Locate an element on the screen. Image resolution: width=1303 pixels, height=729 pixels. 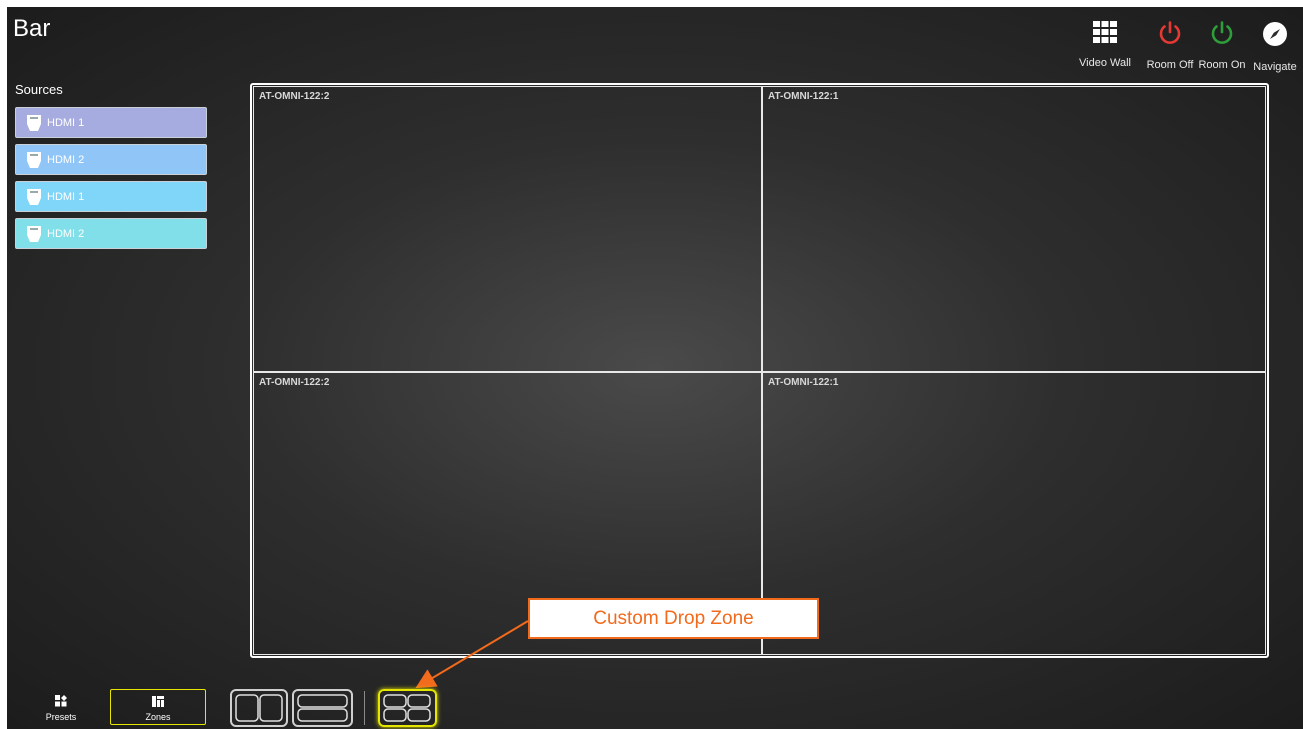
video-wall-button: Video Wall is located at coordinates (1105, 45).